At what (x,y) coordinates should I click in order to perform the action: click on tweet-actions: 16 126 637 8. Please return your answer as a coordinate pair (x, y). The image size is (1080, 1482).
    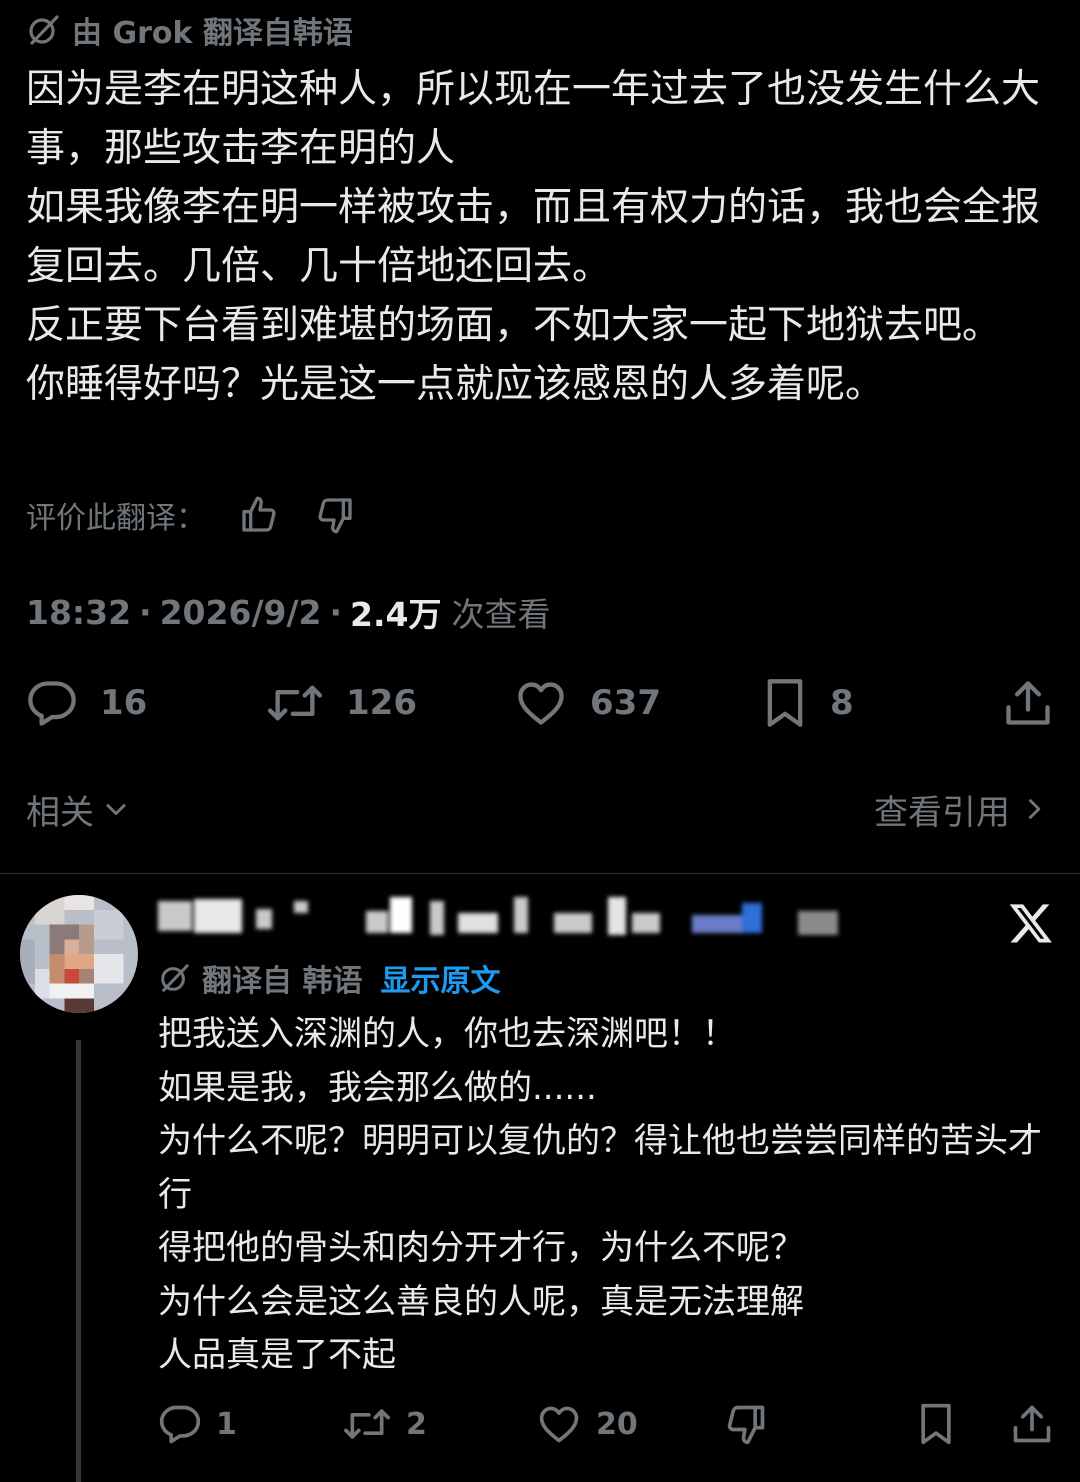
    Looking at the image, I should click on (541, 703).